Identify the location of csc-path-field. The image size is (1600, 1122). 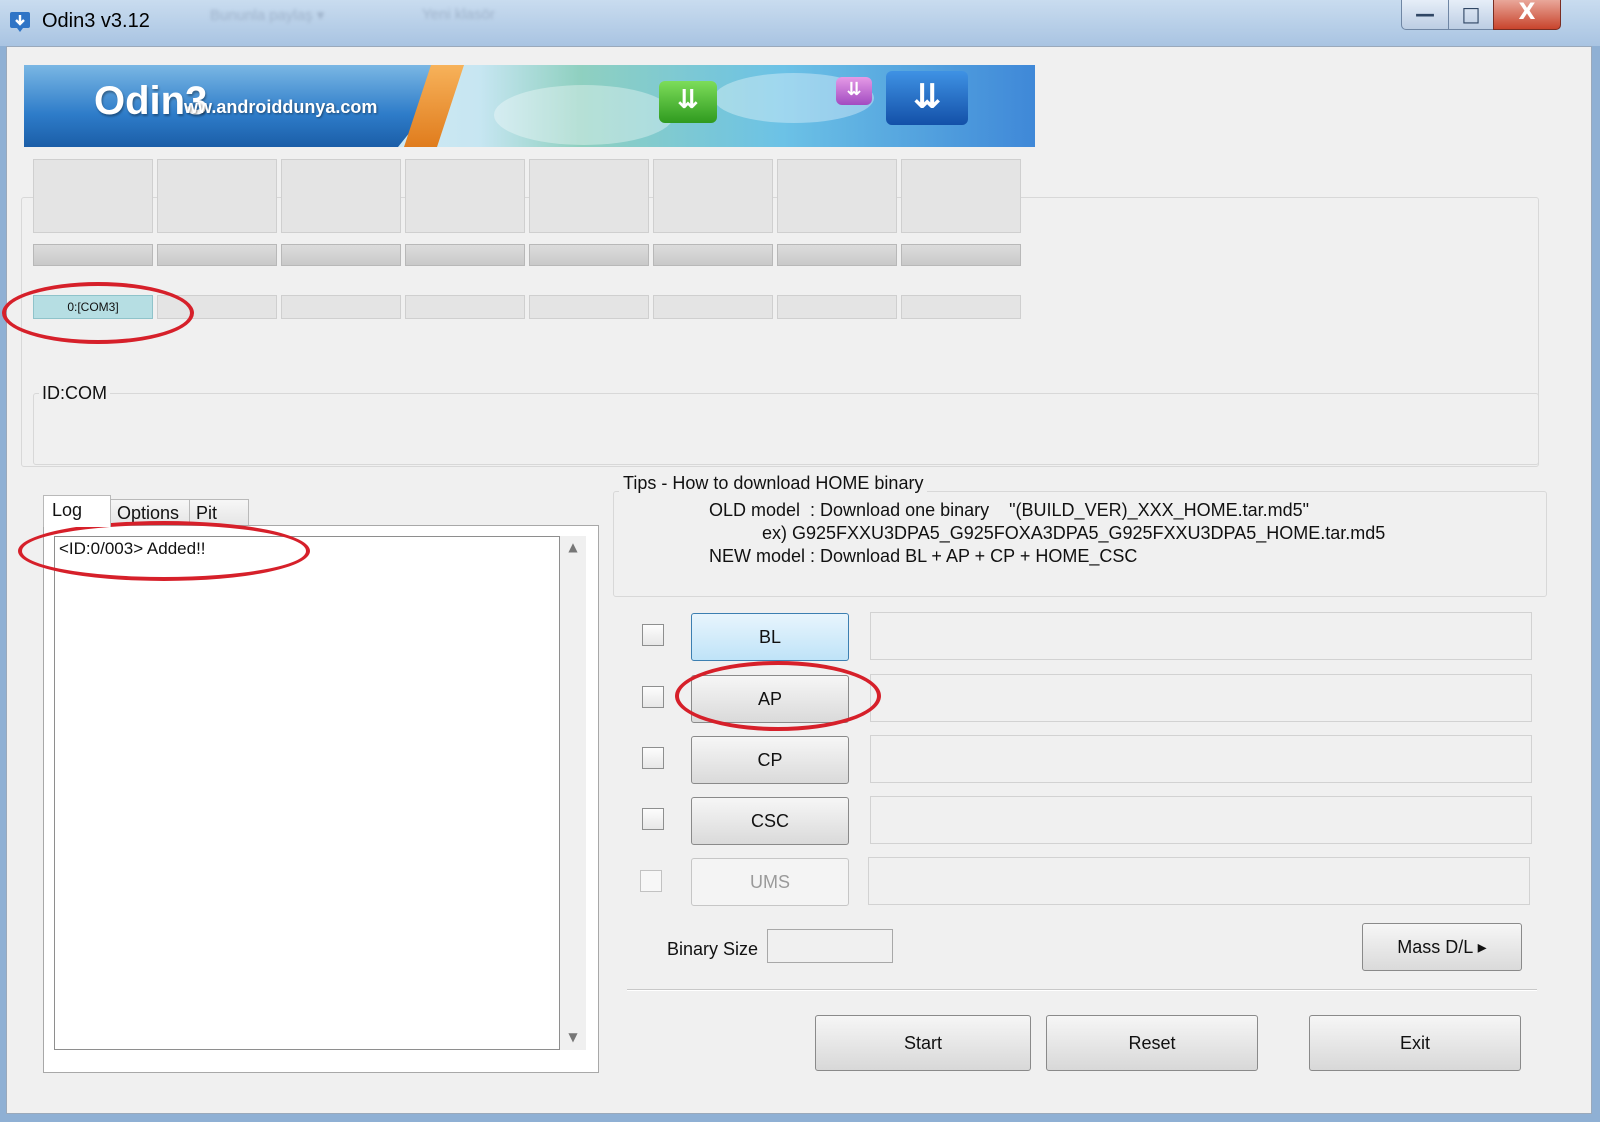
(1201, 820).